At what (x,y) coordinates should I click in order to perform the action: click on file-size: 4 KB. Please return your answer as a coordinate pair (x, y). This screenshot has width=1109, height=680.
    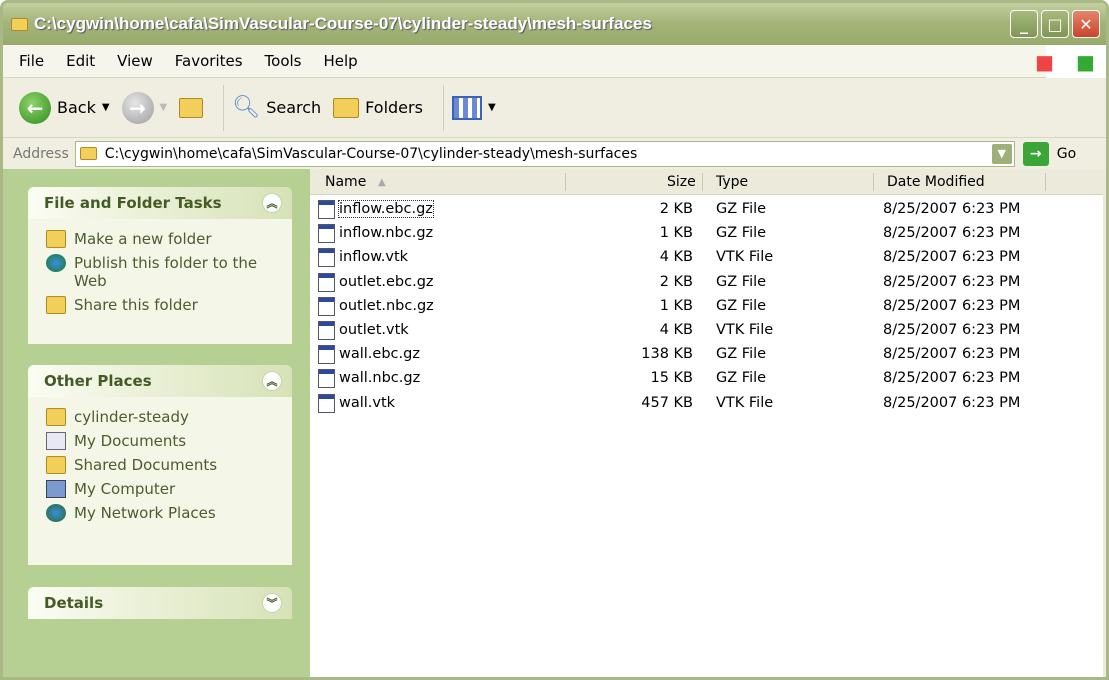
    Looking at the image, I should click on (676, 257).